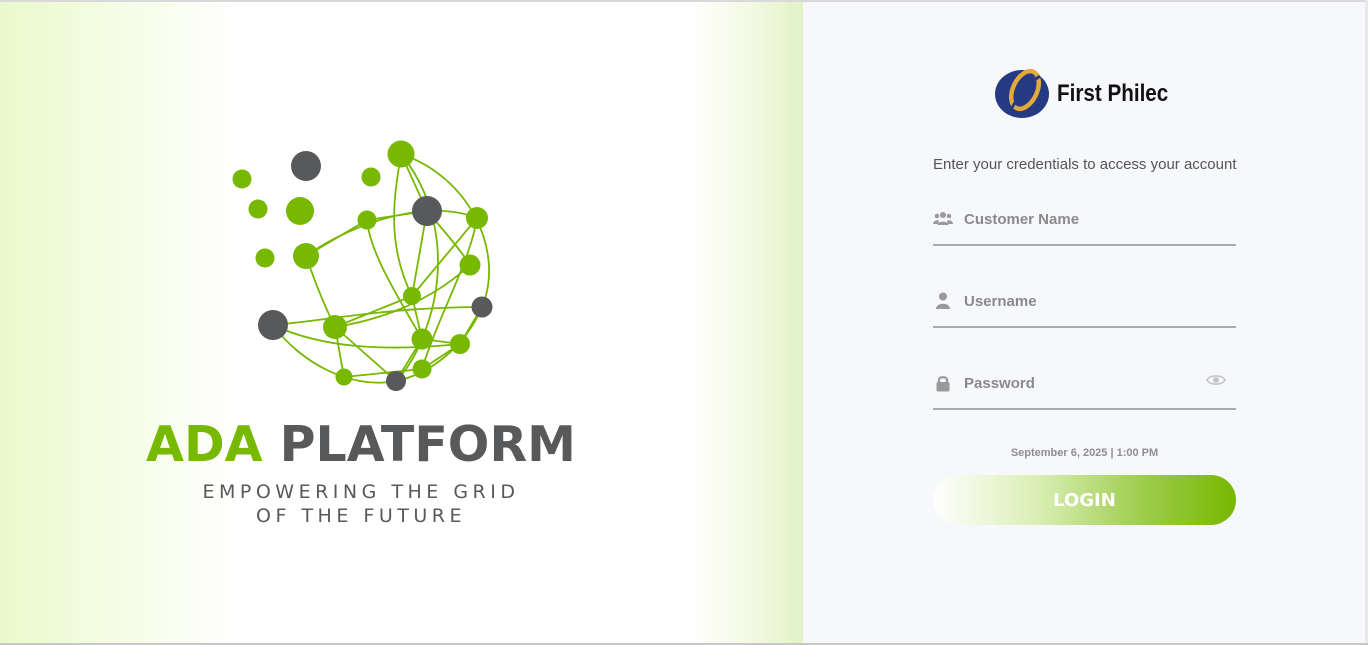 The height and width of the screenshot is (645, 1368). I want to click on username-field, so click(1084, 308).